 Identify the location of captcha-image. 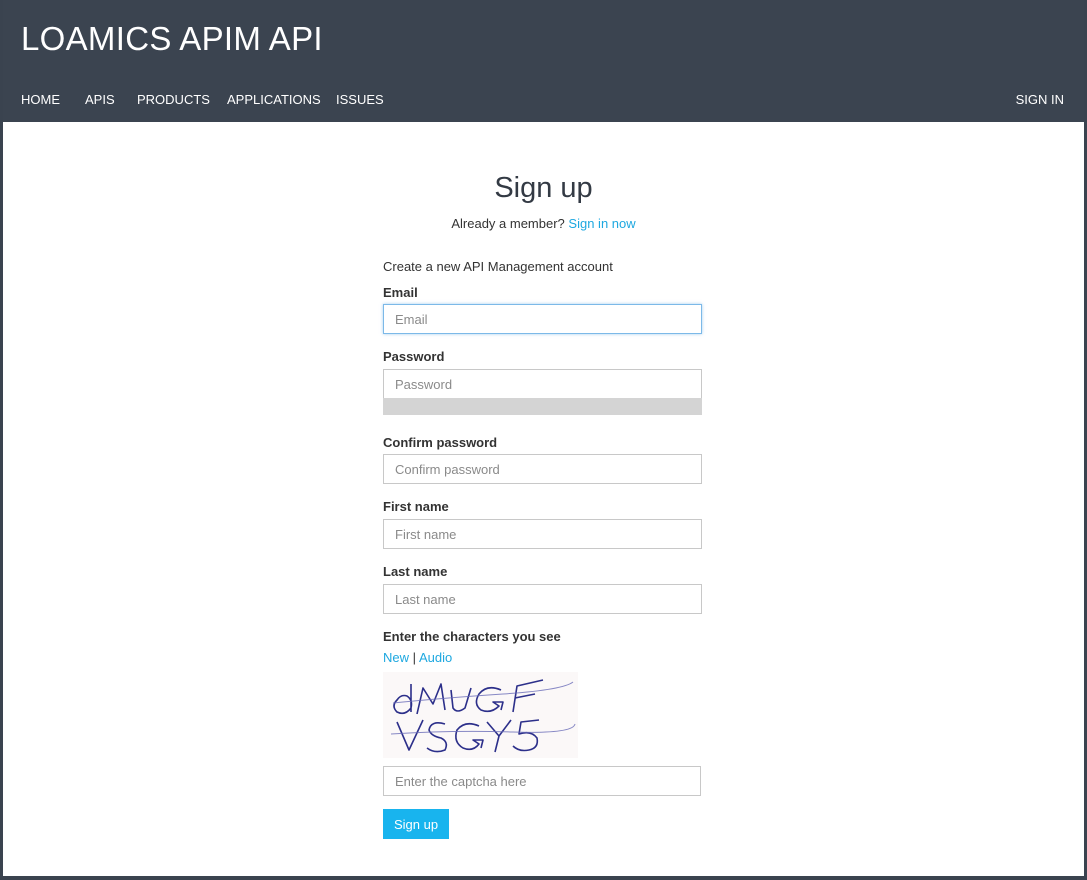
(480, 715).